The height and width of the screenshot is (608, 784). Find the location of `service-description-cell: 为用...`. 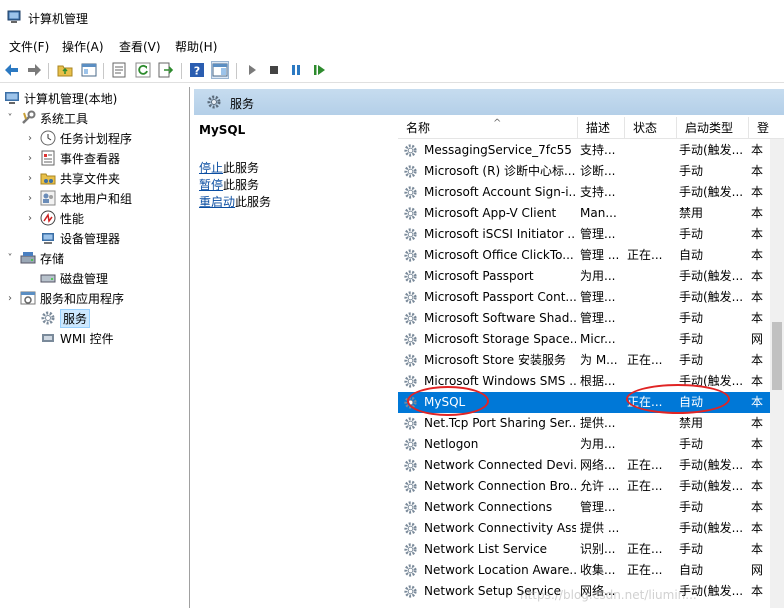

service-description-cell: 为用... is located at coordinates (598, 444).